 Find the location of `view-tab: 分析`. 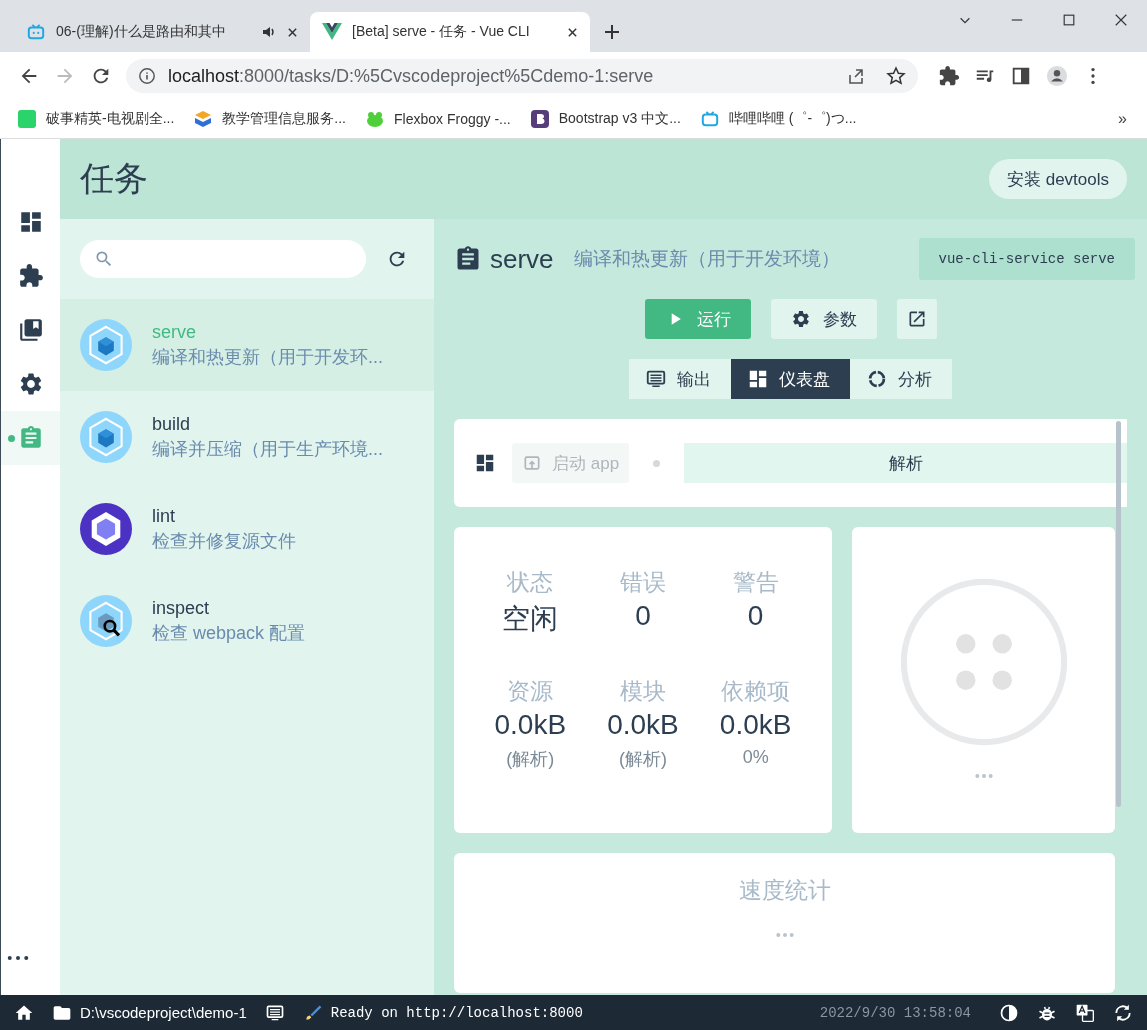

view-tab: 分析 is located at coordinates (901, 379).